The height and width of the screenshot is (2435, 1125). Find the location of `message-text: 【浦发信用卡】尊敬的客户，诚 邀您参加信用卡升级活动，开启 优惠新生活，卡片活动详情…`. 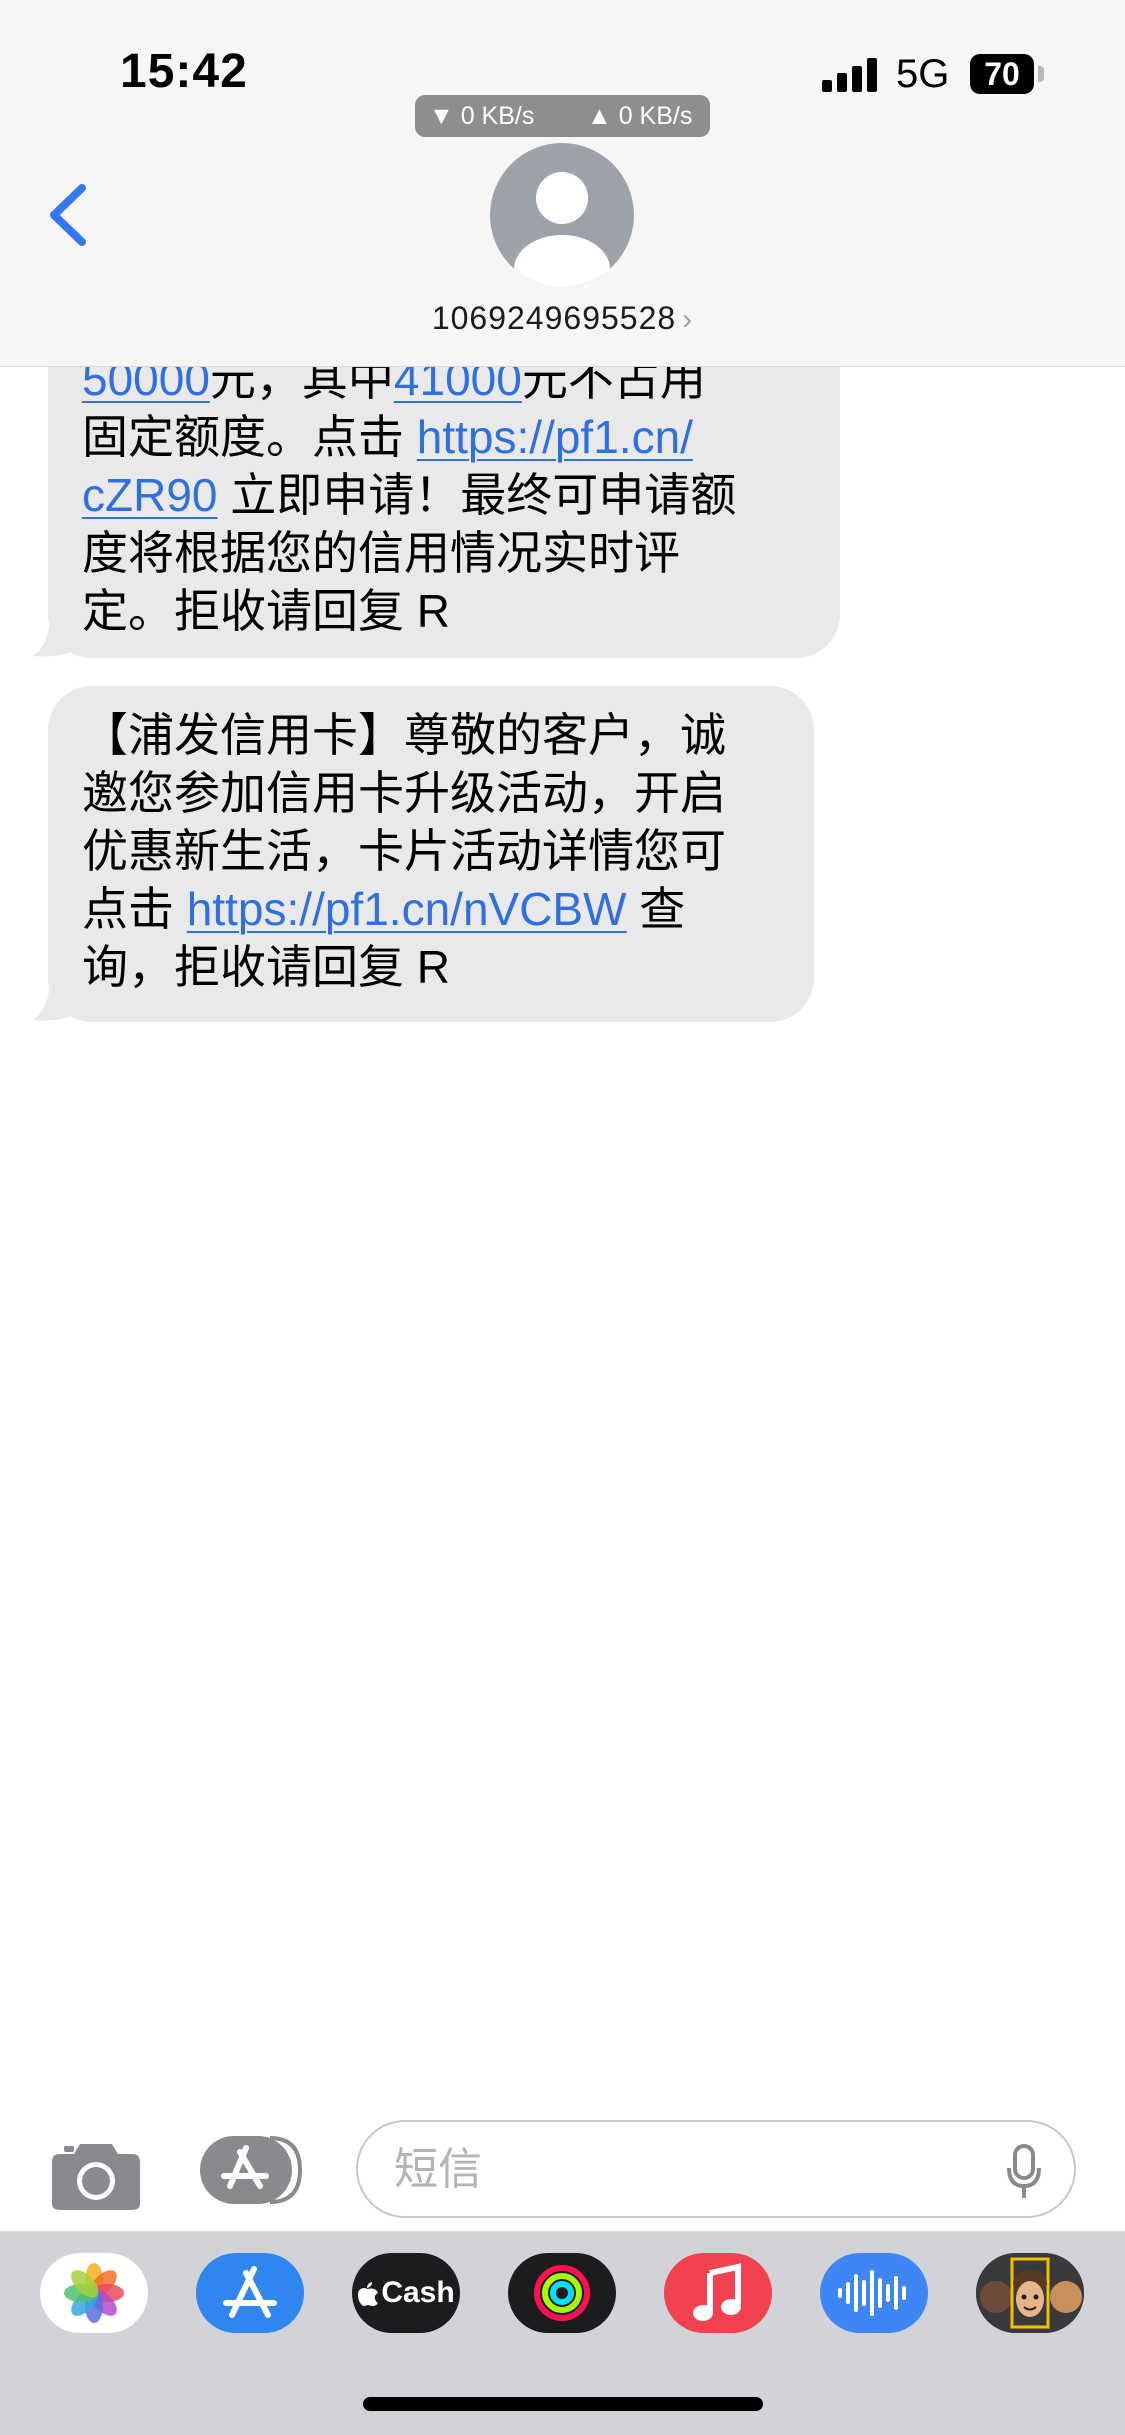

message-text: 【浦发信用卡】尊敬的客户，诚 邀您参加信用卡升级活动，开启 优惠新生活，卡片活动详情… is located at coordinates (433, 851).